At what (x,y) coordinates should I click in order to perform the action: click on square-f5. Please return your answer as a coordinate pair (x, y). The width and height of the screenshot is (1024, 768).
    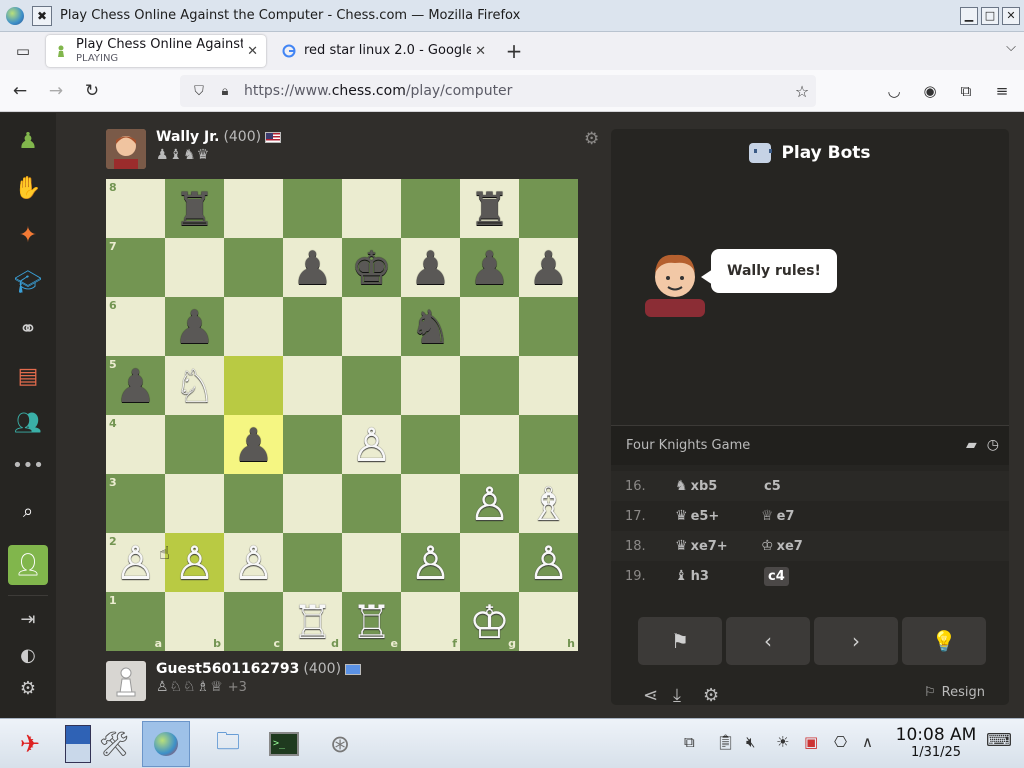
    Looking at the image, I should click on (430, 385).